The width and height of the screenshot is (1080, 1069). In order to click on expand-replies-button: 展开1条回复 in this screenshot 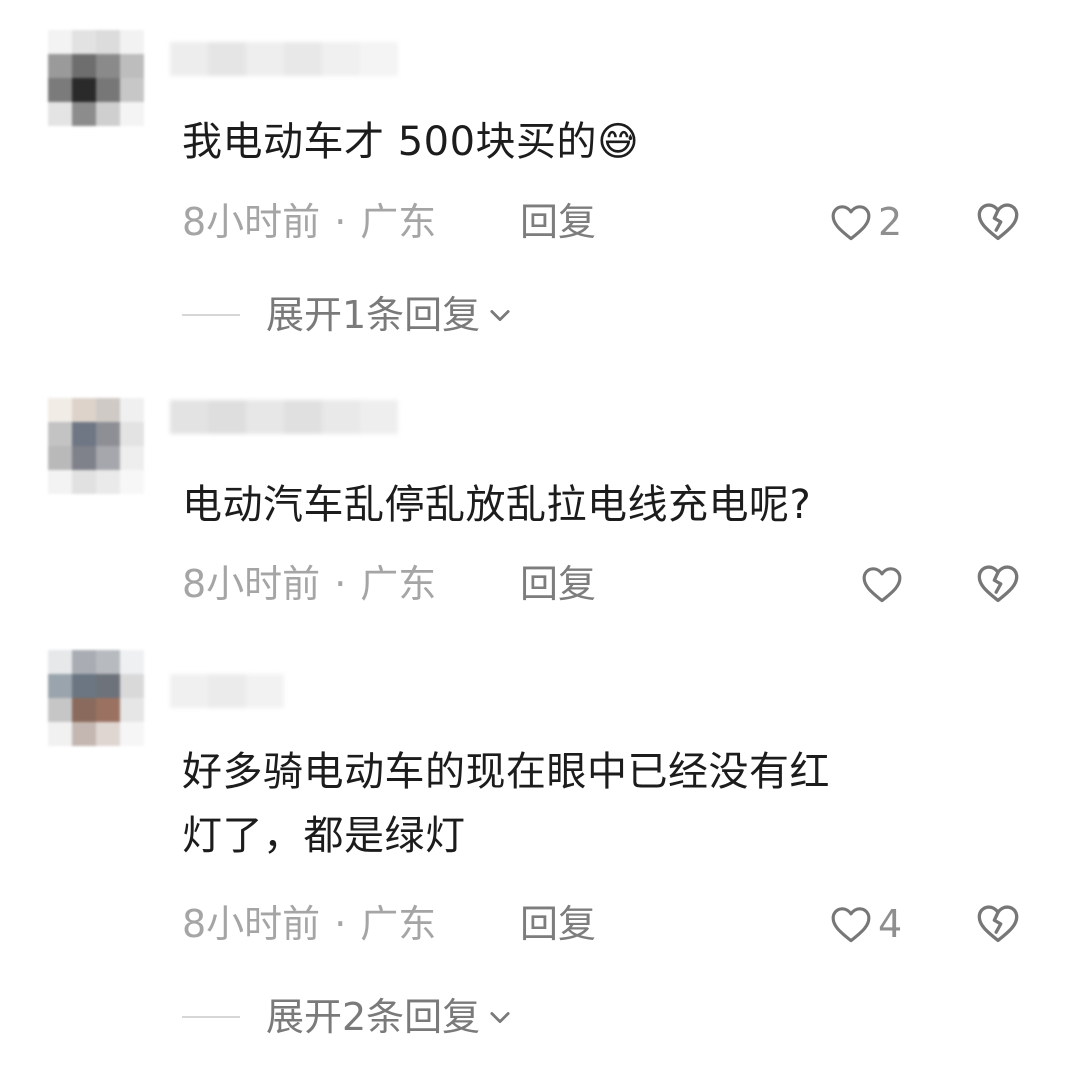, I will do `click(348, 315)`.